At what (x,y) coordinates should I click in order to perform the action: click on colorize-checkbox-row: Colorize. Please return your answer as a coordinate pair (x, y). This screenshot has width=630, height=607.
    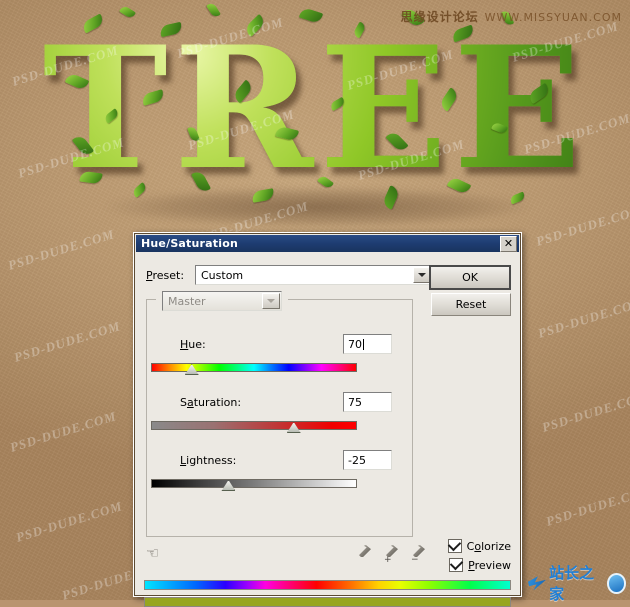
    Looking at the image, I should click on (479, 545).